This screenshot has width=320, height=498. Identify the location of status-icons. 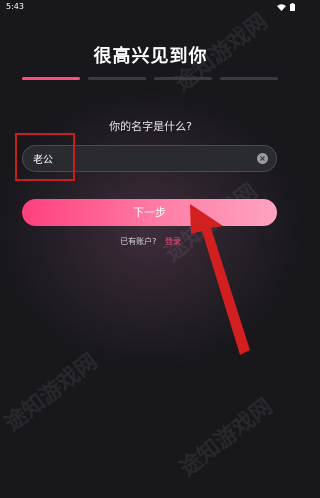
(286, 7).